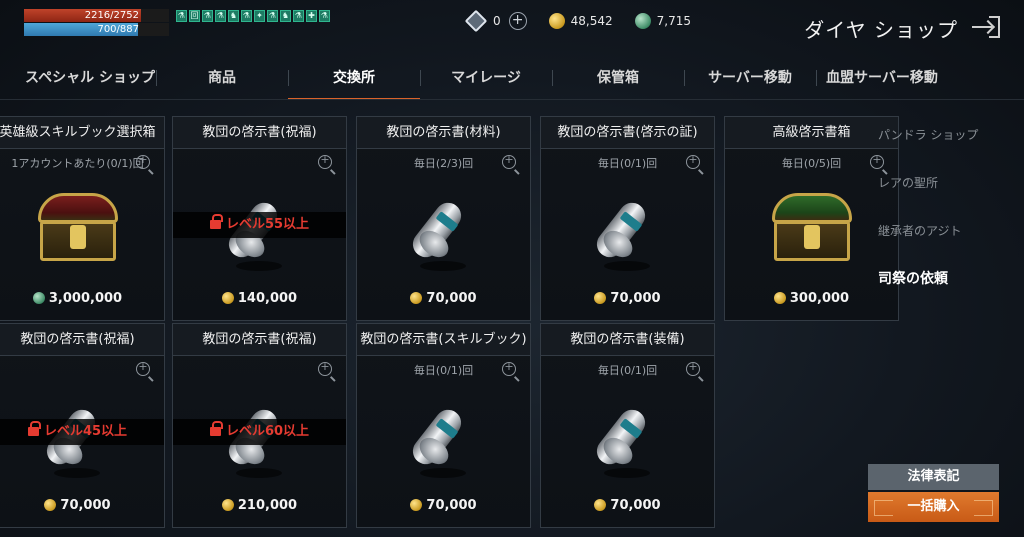 This screenshot has height=537, width=1024. Describe the element at coordinates (253, 16) in the screenshot. I see `buff-icons: ⚗ 回 ⚗ ⚗ ♞ ⚗ ✦ ⚗ ♞ ⚗ ✚ ⚗` at that location.